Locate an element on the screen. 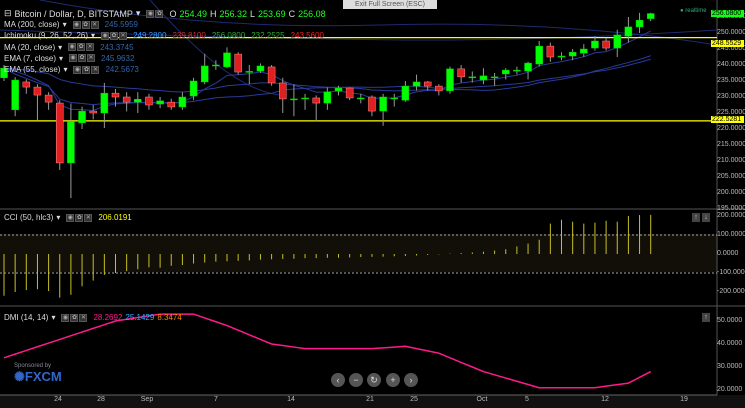 This screenshot has height=408, width=745. open-value: 254.49 is located at coordinates (193, 13).